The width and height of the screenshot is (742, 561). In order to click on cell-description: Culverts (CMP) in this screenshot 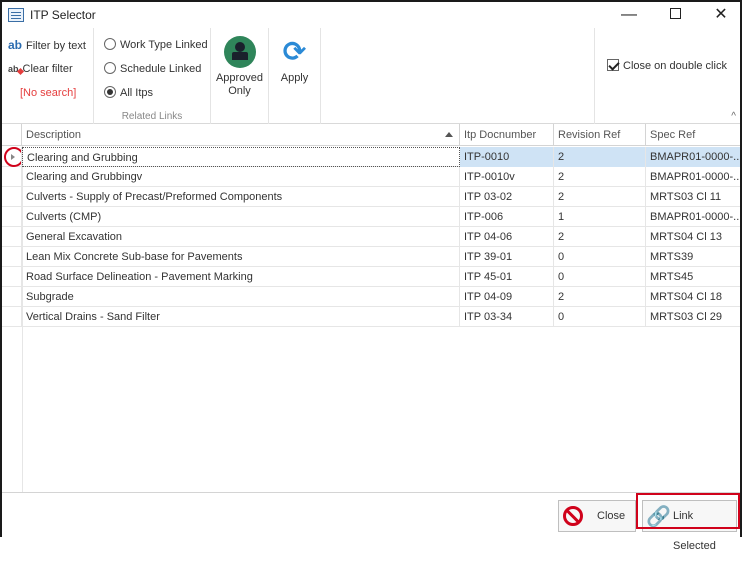, I will do `click(241, 217)`.